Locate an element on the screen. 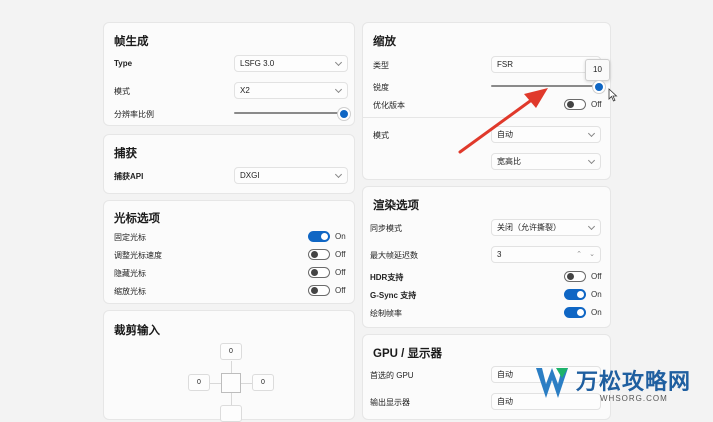  cursor-fixed-state: On is located at coordinates (340, 236).